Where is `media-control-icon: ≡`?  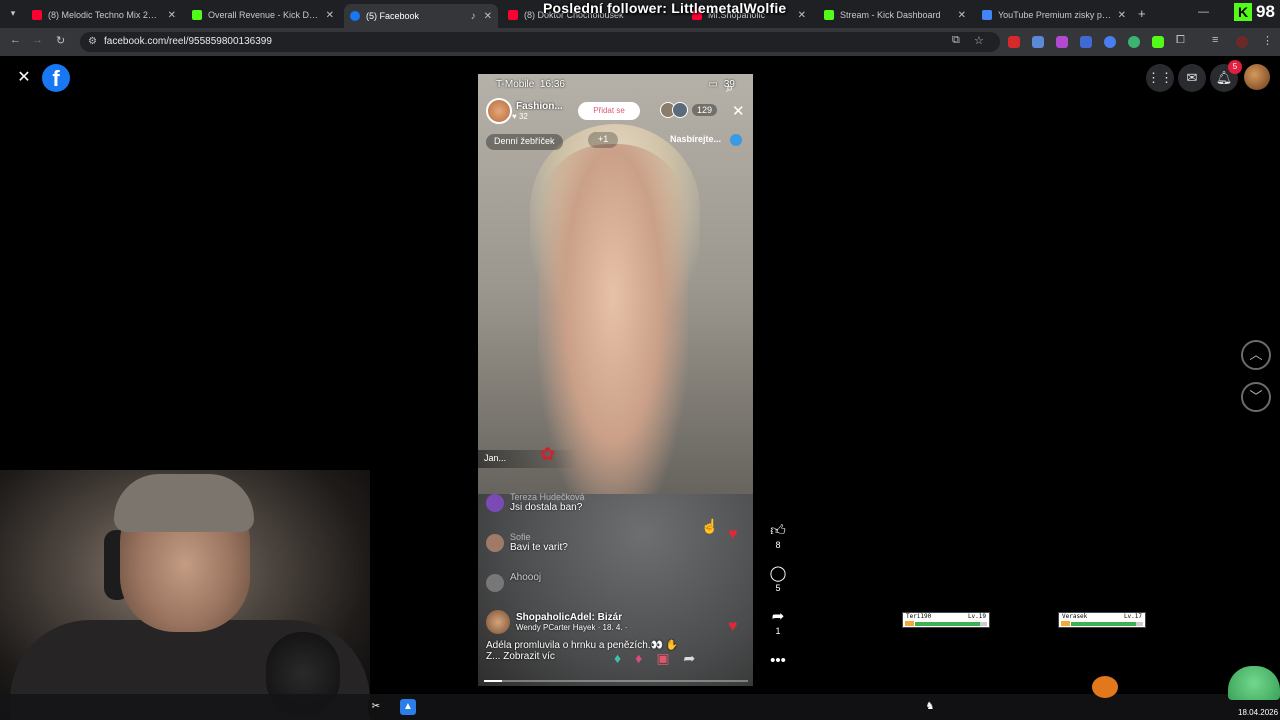 media-control-icon: ≡ is located at coordinates (1215, 40).